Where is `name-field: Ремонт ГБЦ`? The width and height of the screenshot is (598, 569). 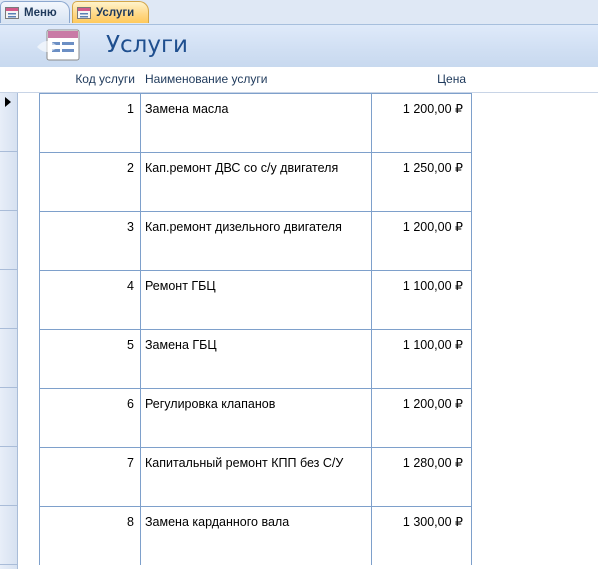
name-field: Ремонт ГБЦ is located at coordinates (255, 300).